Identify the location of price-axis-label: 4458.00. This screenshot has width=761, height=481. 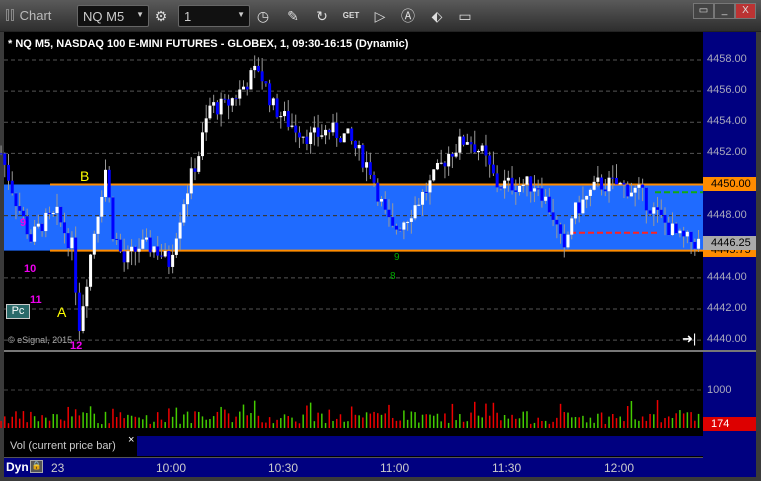
(727, 59).